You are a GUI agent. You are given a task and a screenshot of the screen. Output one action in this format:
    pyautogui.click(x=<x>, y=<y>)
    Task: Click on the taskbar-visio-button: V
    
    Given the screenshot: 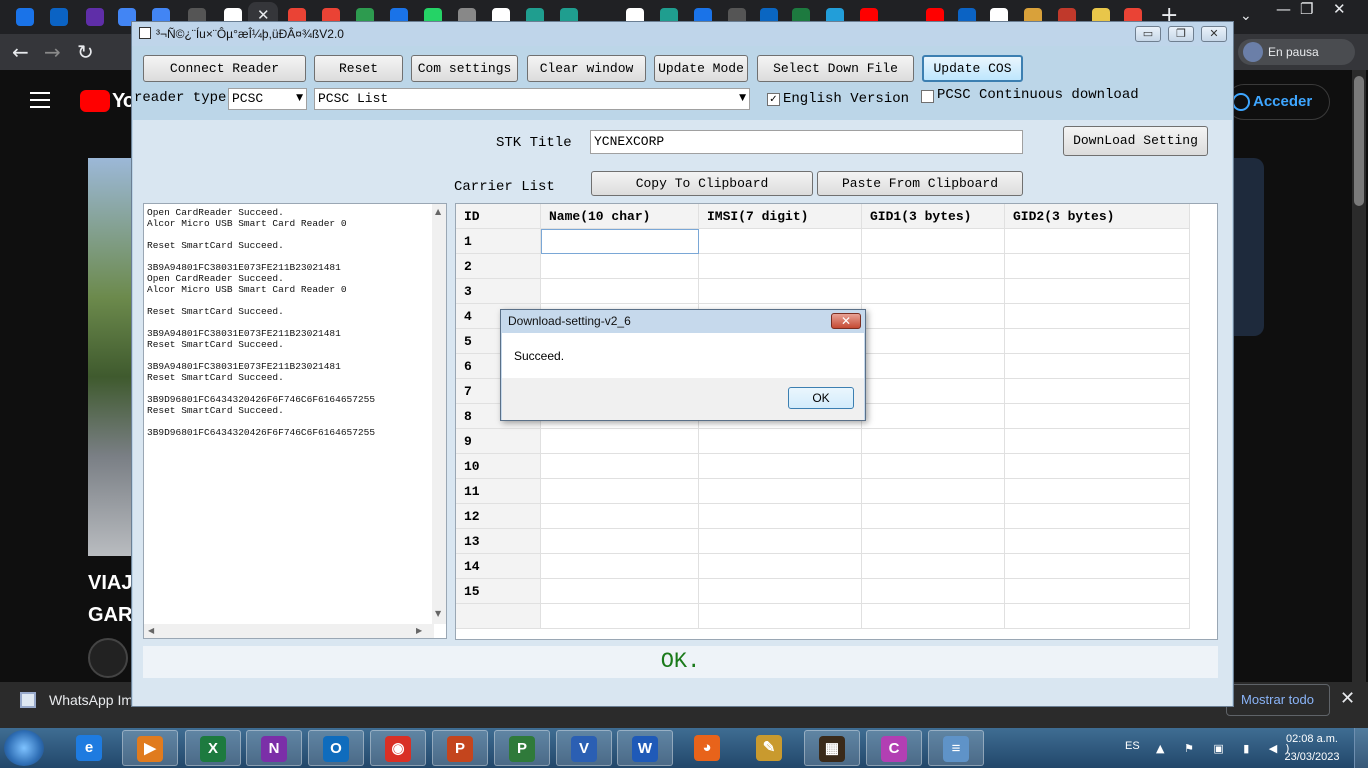 What is the action you would take?
    pyautogui.click(x=584, y=748)
    